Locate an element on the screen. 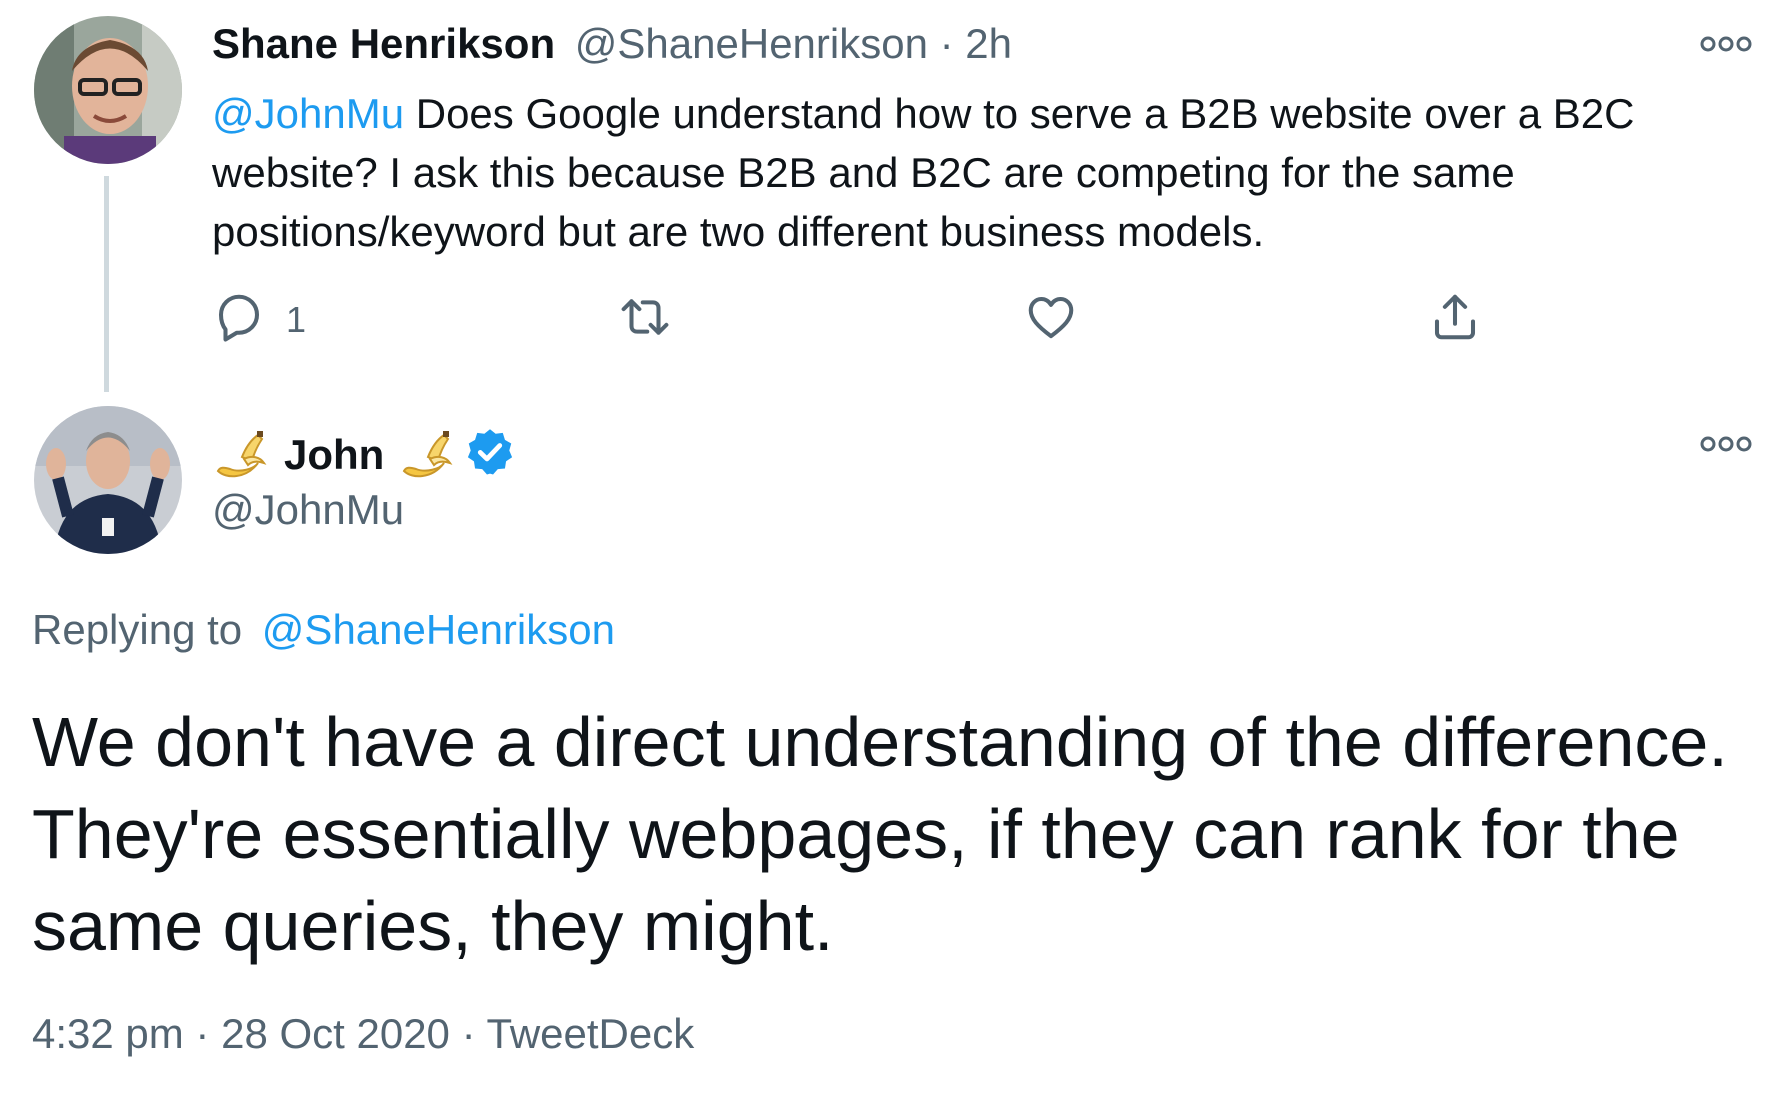 Image resolution: width=1770 pixels, height=1097 pixels. thread-line is located at coordinates (106, 284).